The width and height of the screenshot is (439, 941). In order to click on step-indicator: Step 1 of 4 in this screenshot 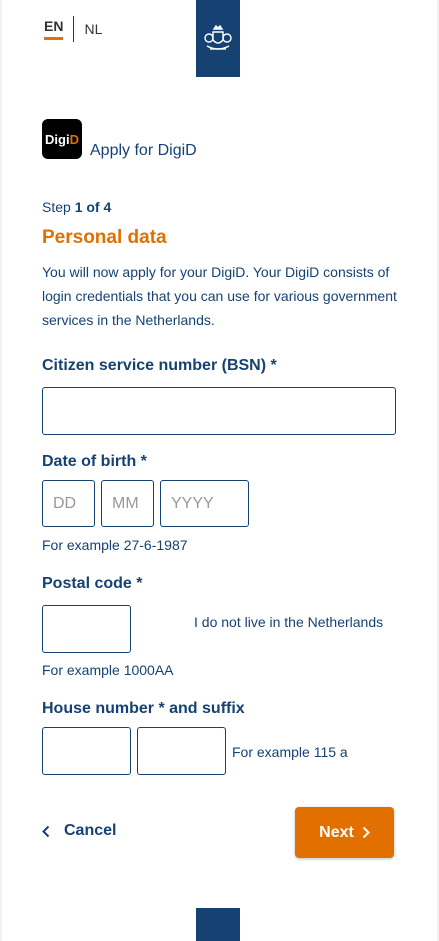, I will do `click(76, 207)`.